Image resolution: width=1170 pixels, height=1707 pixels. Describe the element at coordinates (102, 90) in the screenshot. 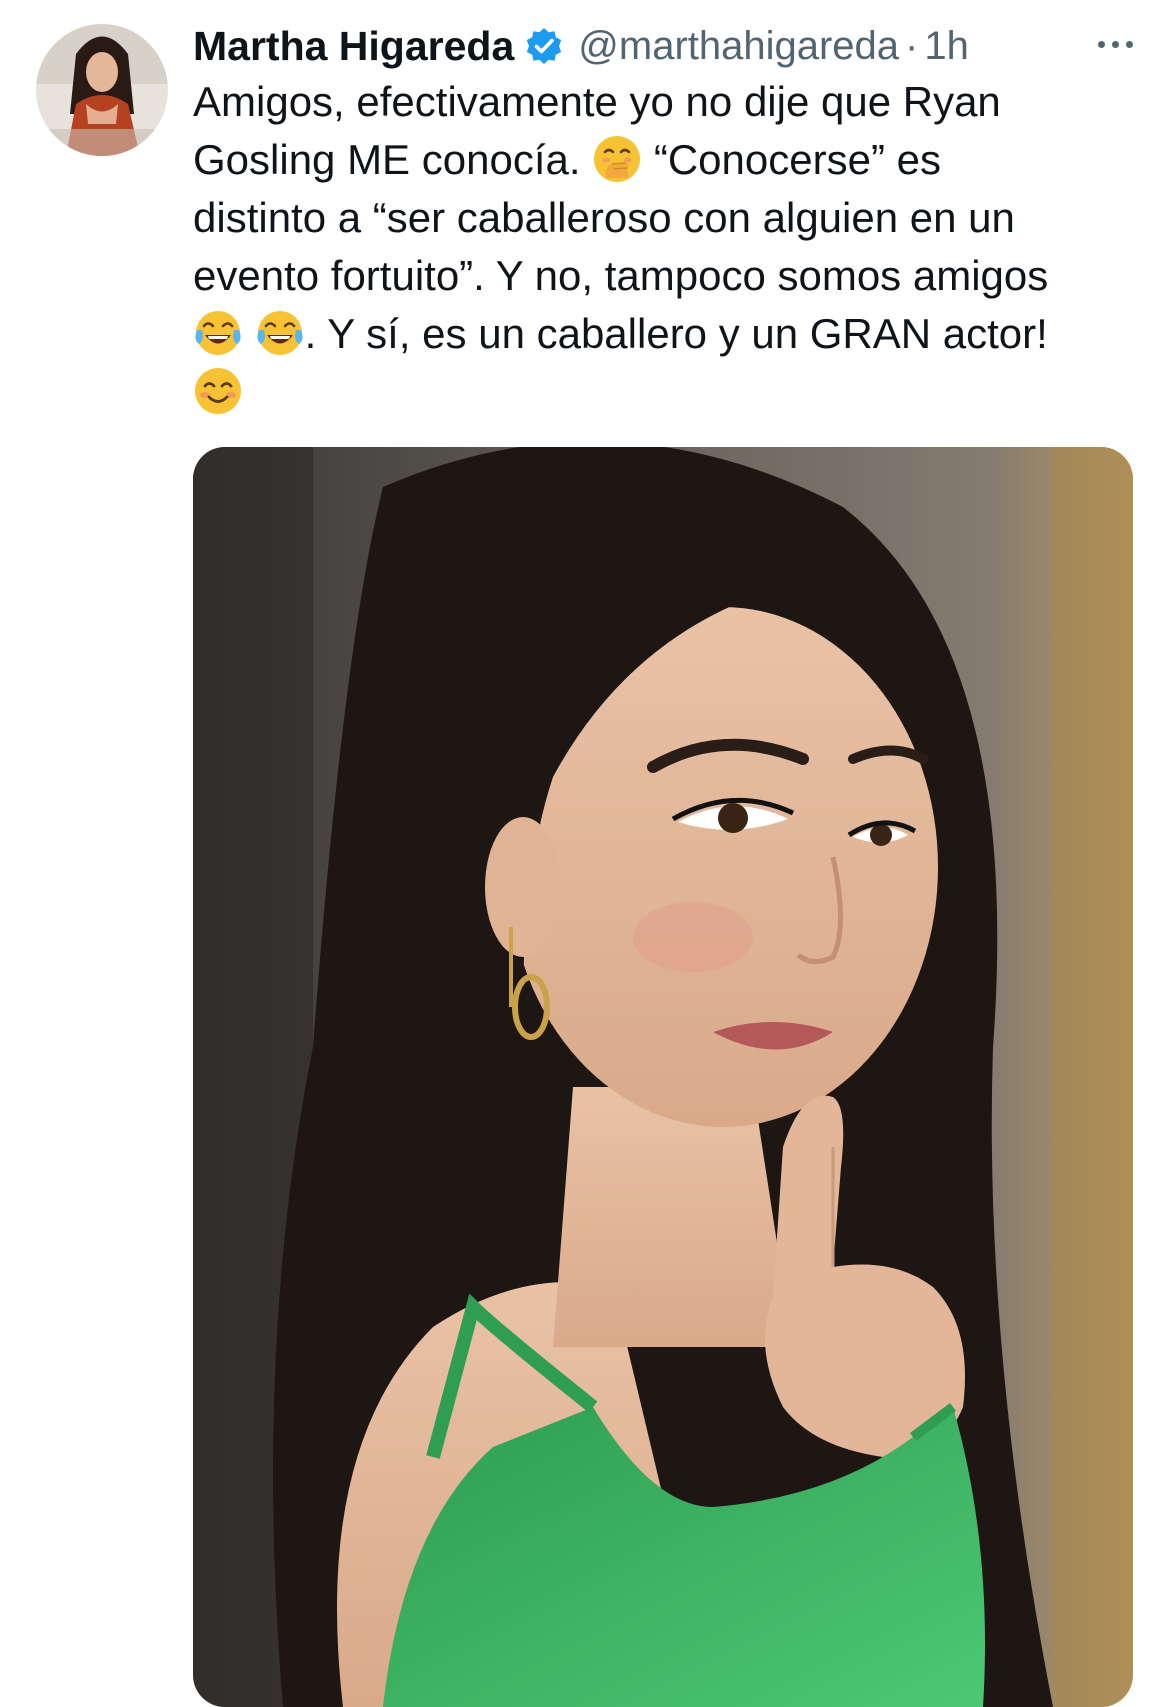

I see `avatar` at that location.